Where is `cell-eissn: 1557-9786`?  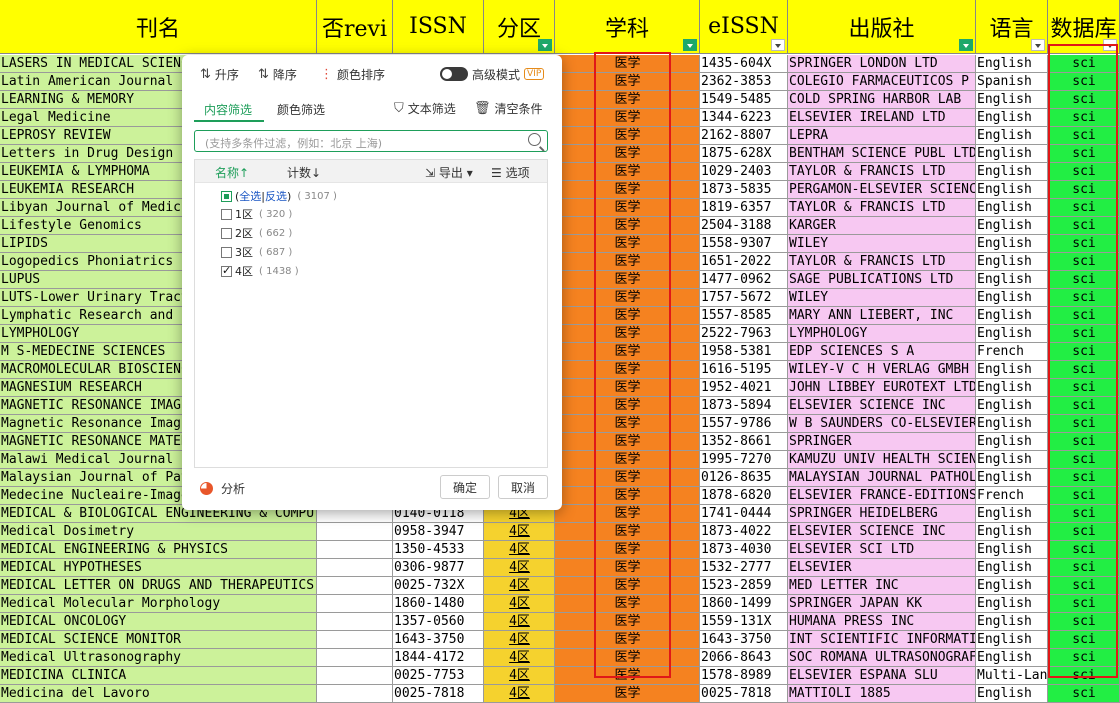 cell-eissn: 1557-9786 is located at coordinates (744, 424).